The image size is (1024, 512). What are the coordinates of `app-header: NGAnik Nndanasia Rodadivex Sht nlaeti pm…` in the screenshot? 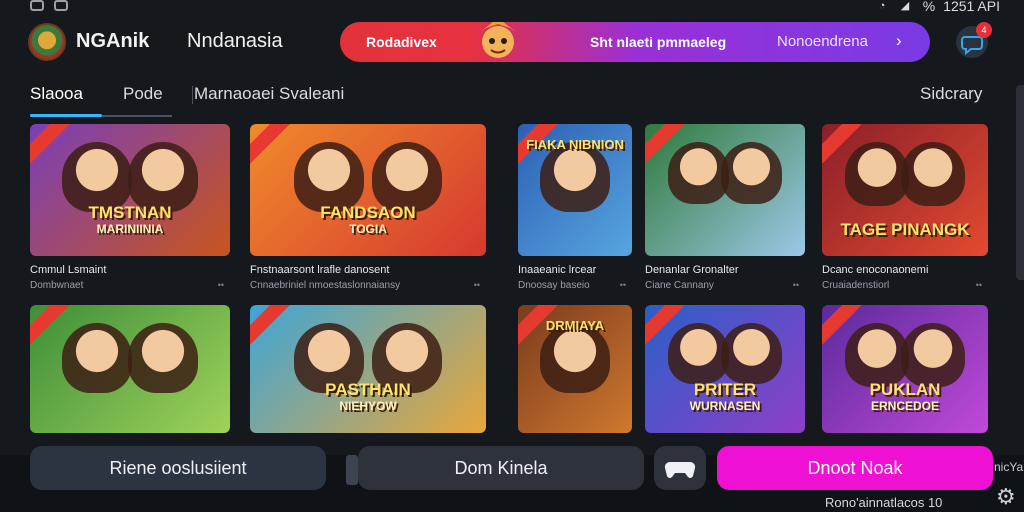 It's located at (512, 42).